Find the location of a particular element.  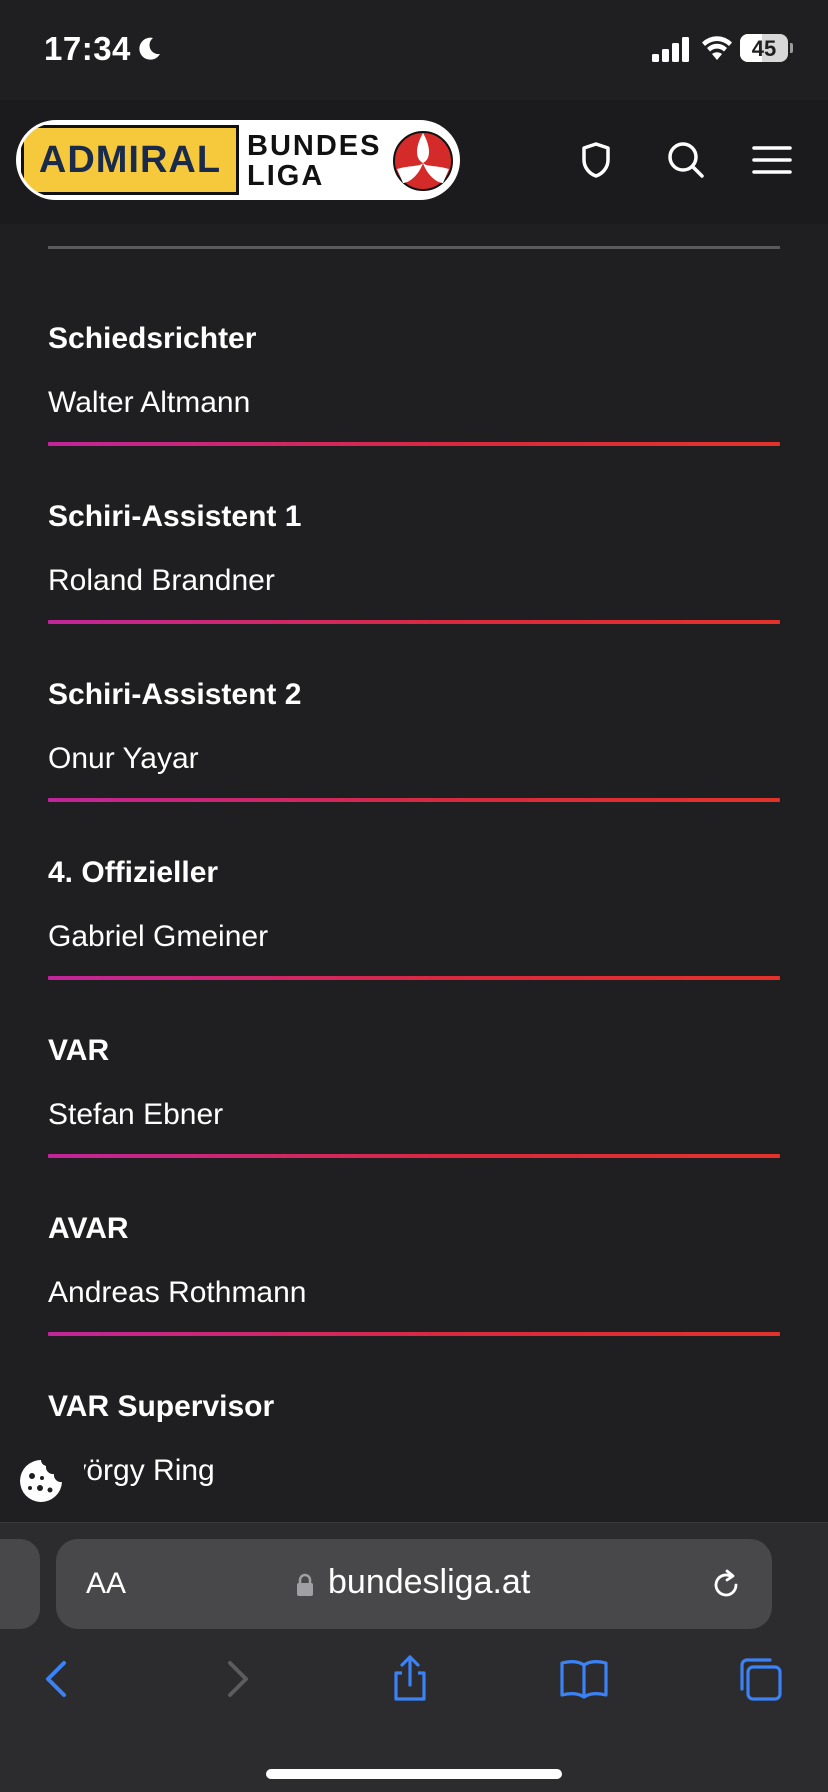

moon-icon is located at coordinates (149, 48).